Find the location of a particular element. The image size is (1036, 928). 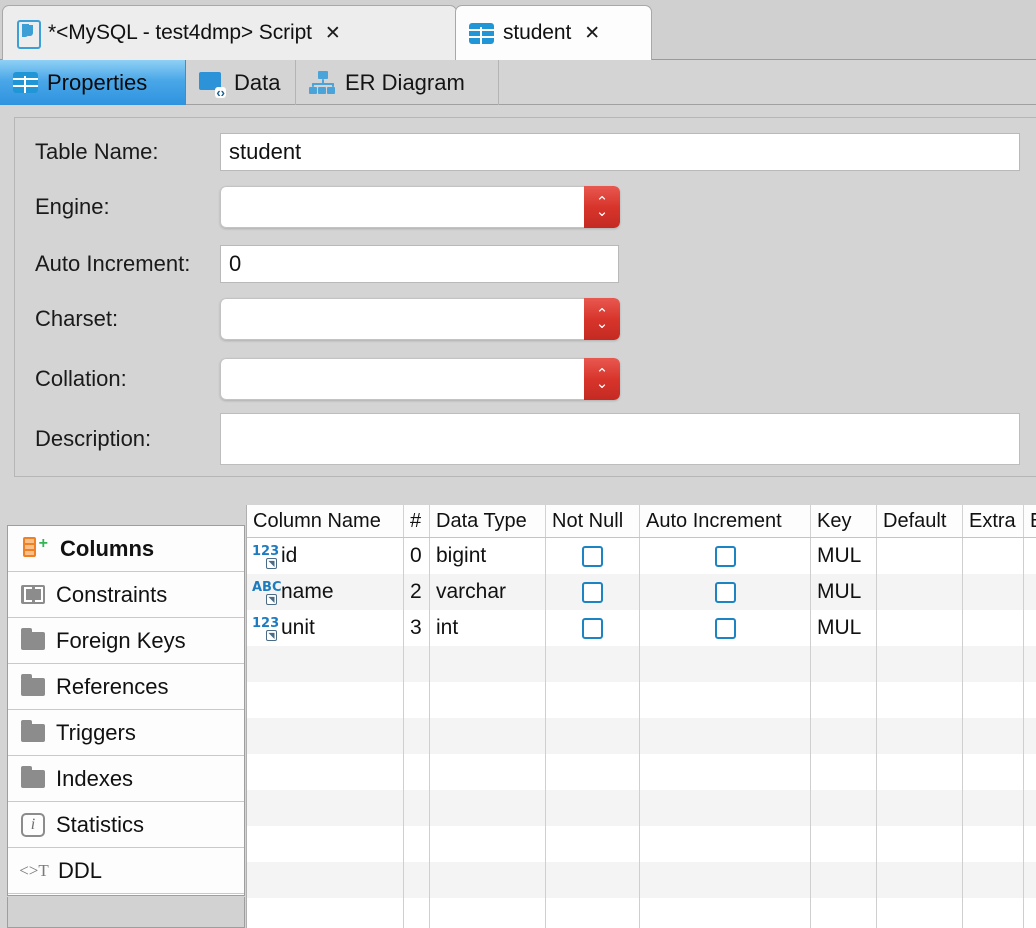

cell-data-type: bigint is located at coordinates (488, 556).